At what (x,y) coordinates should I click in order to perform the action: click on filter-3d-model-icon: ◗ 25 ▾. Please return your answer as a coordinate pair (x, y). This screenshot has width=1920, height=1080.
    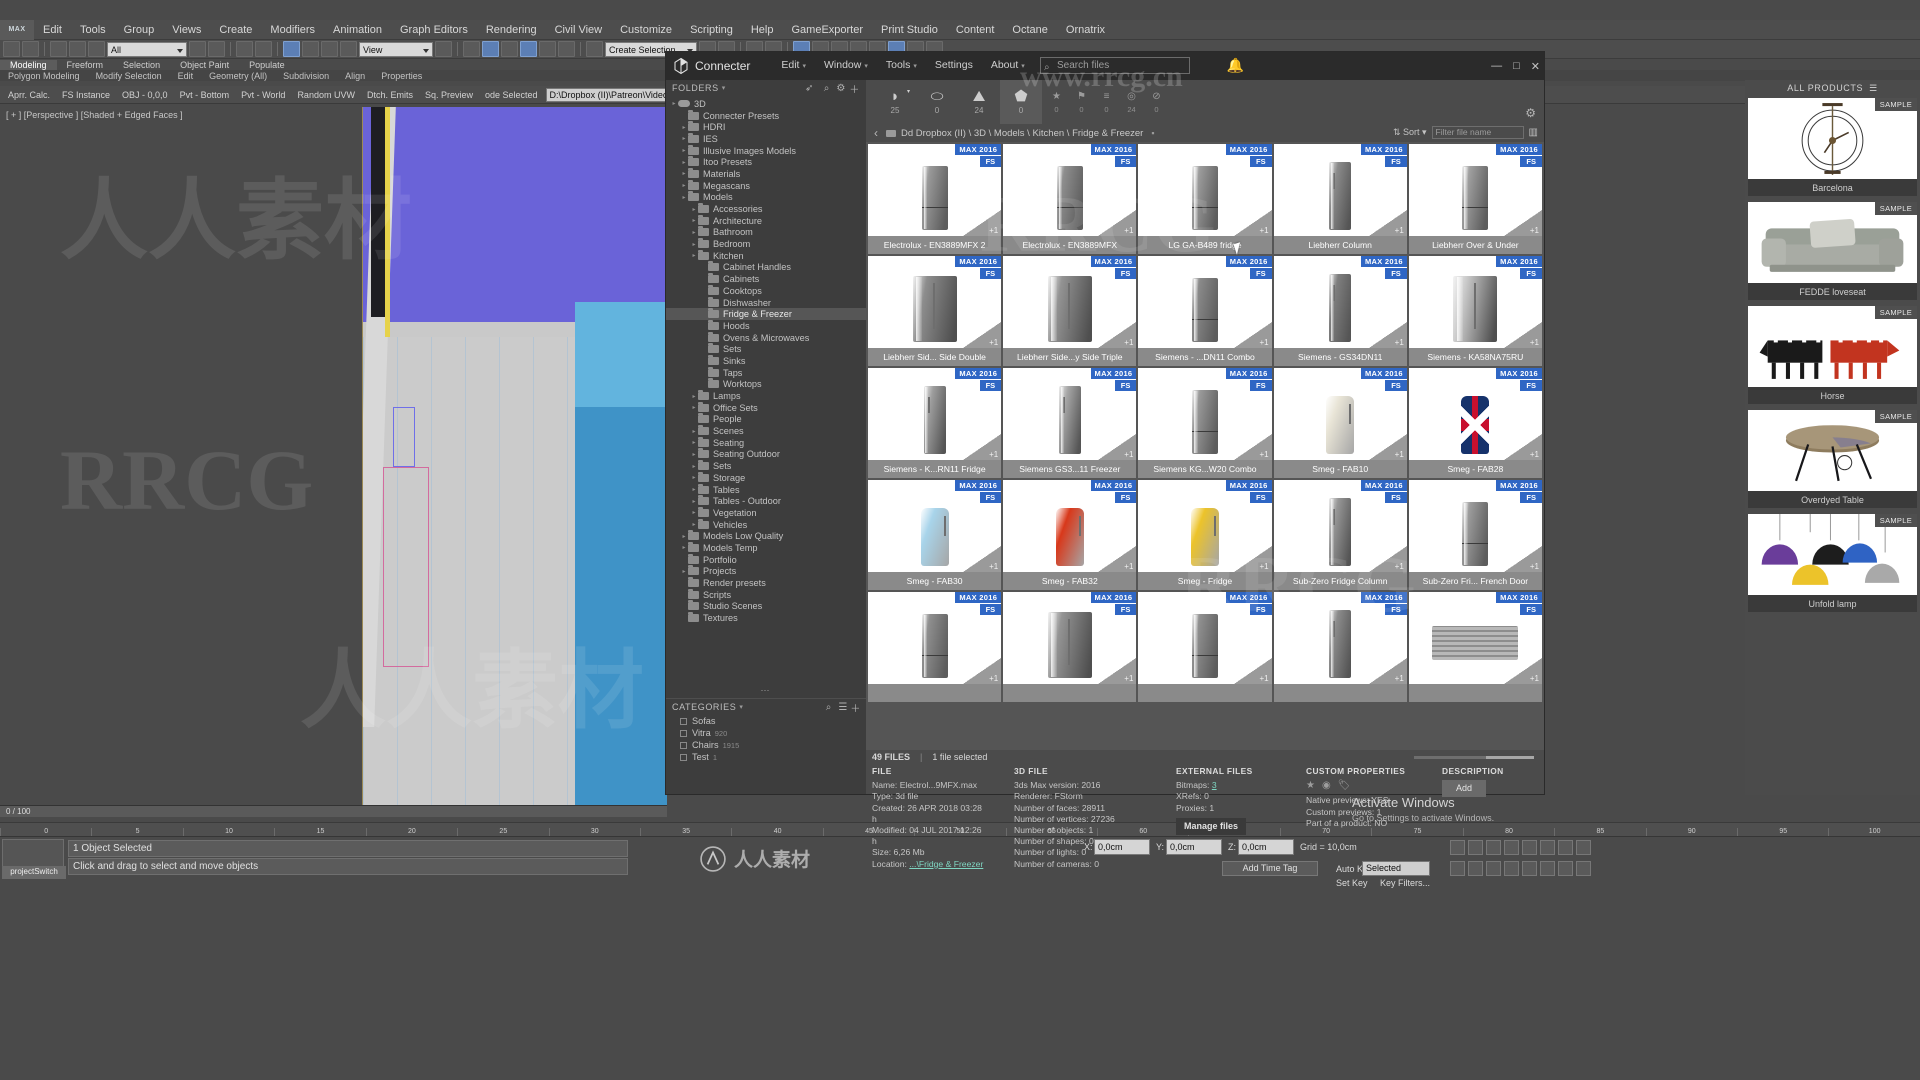
    Looking at the image, I should click on (895, 102).